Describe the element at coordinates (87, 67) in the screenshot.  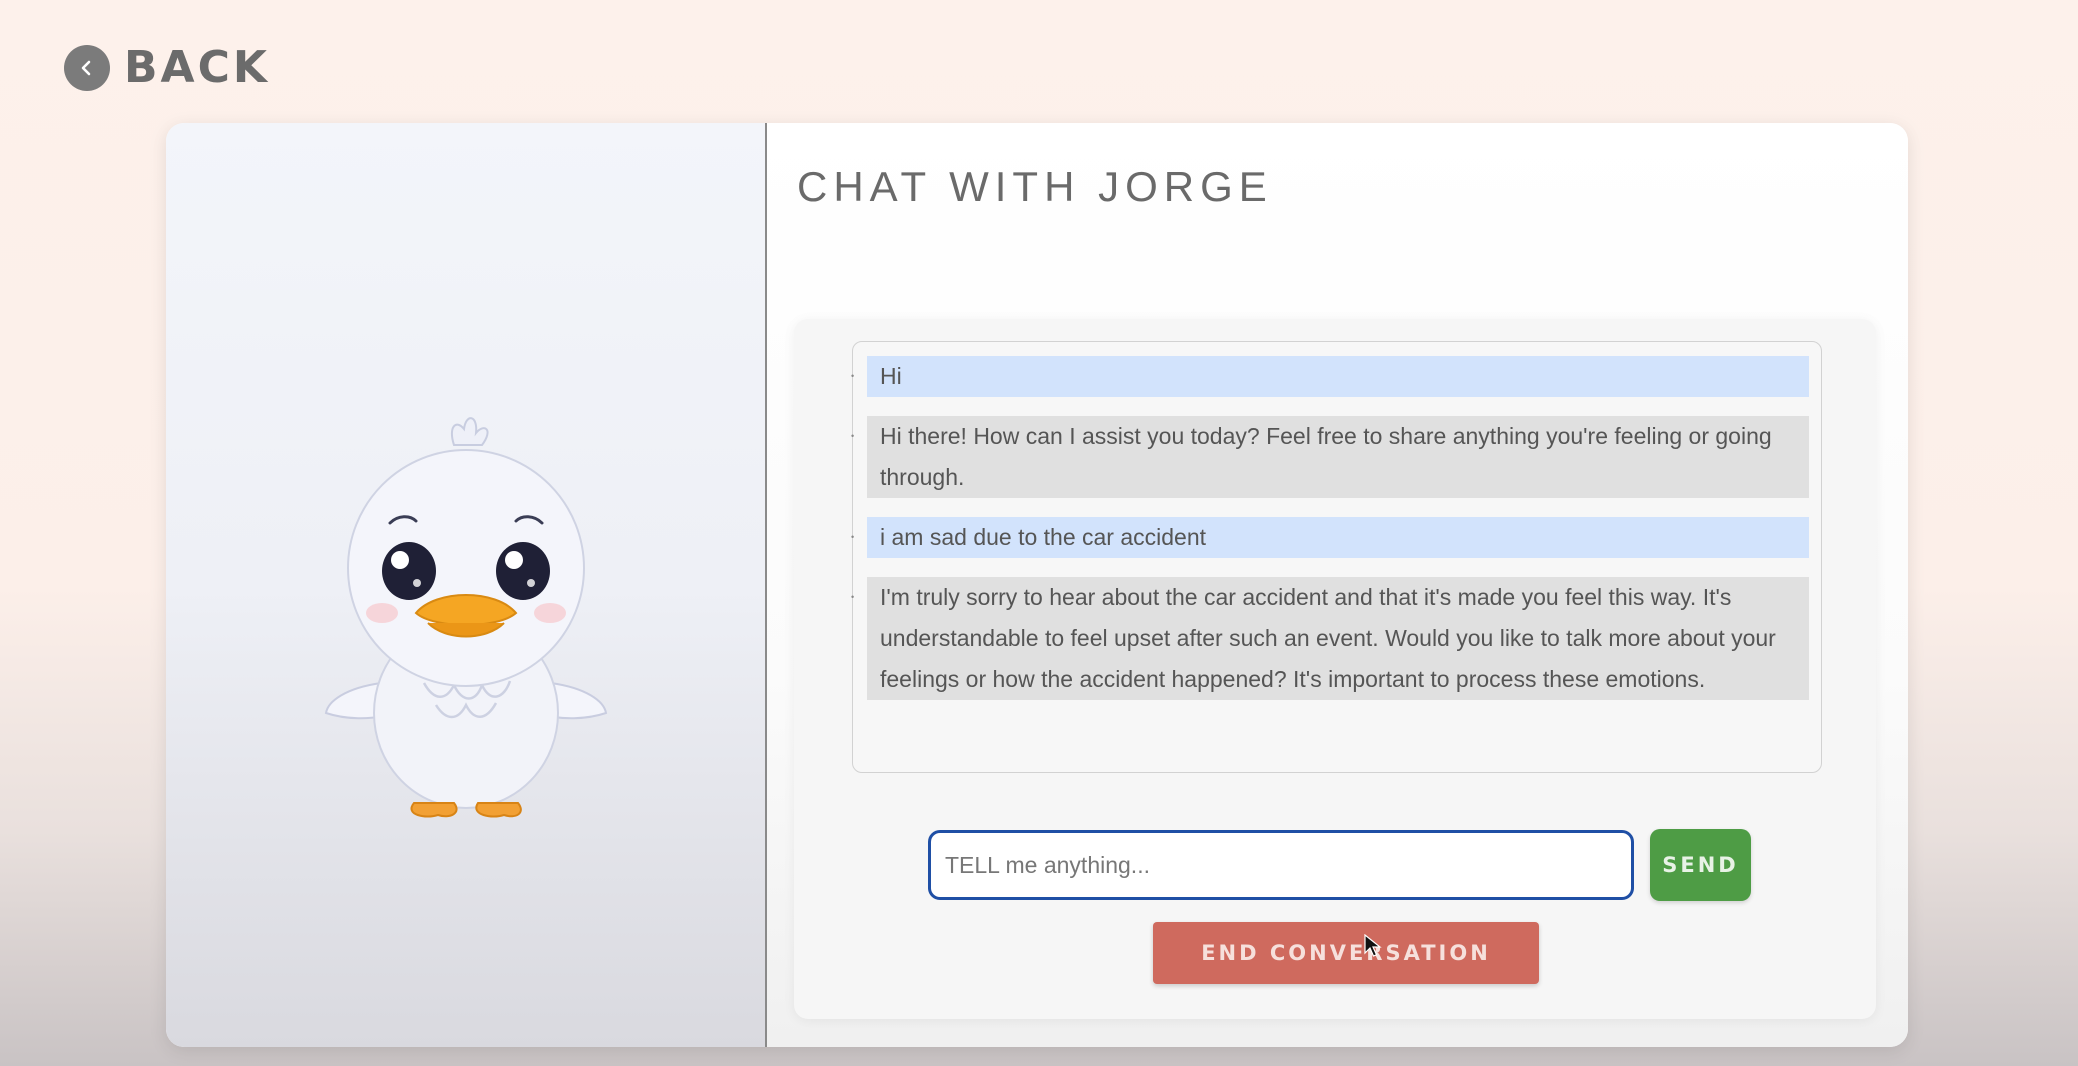
I see `chevron-left-icon` at that location.